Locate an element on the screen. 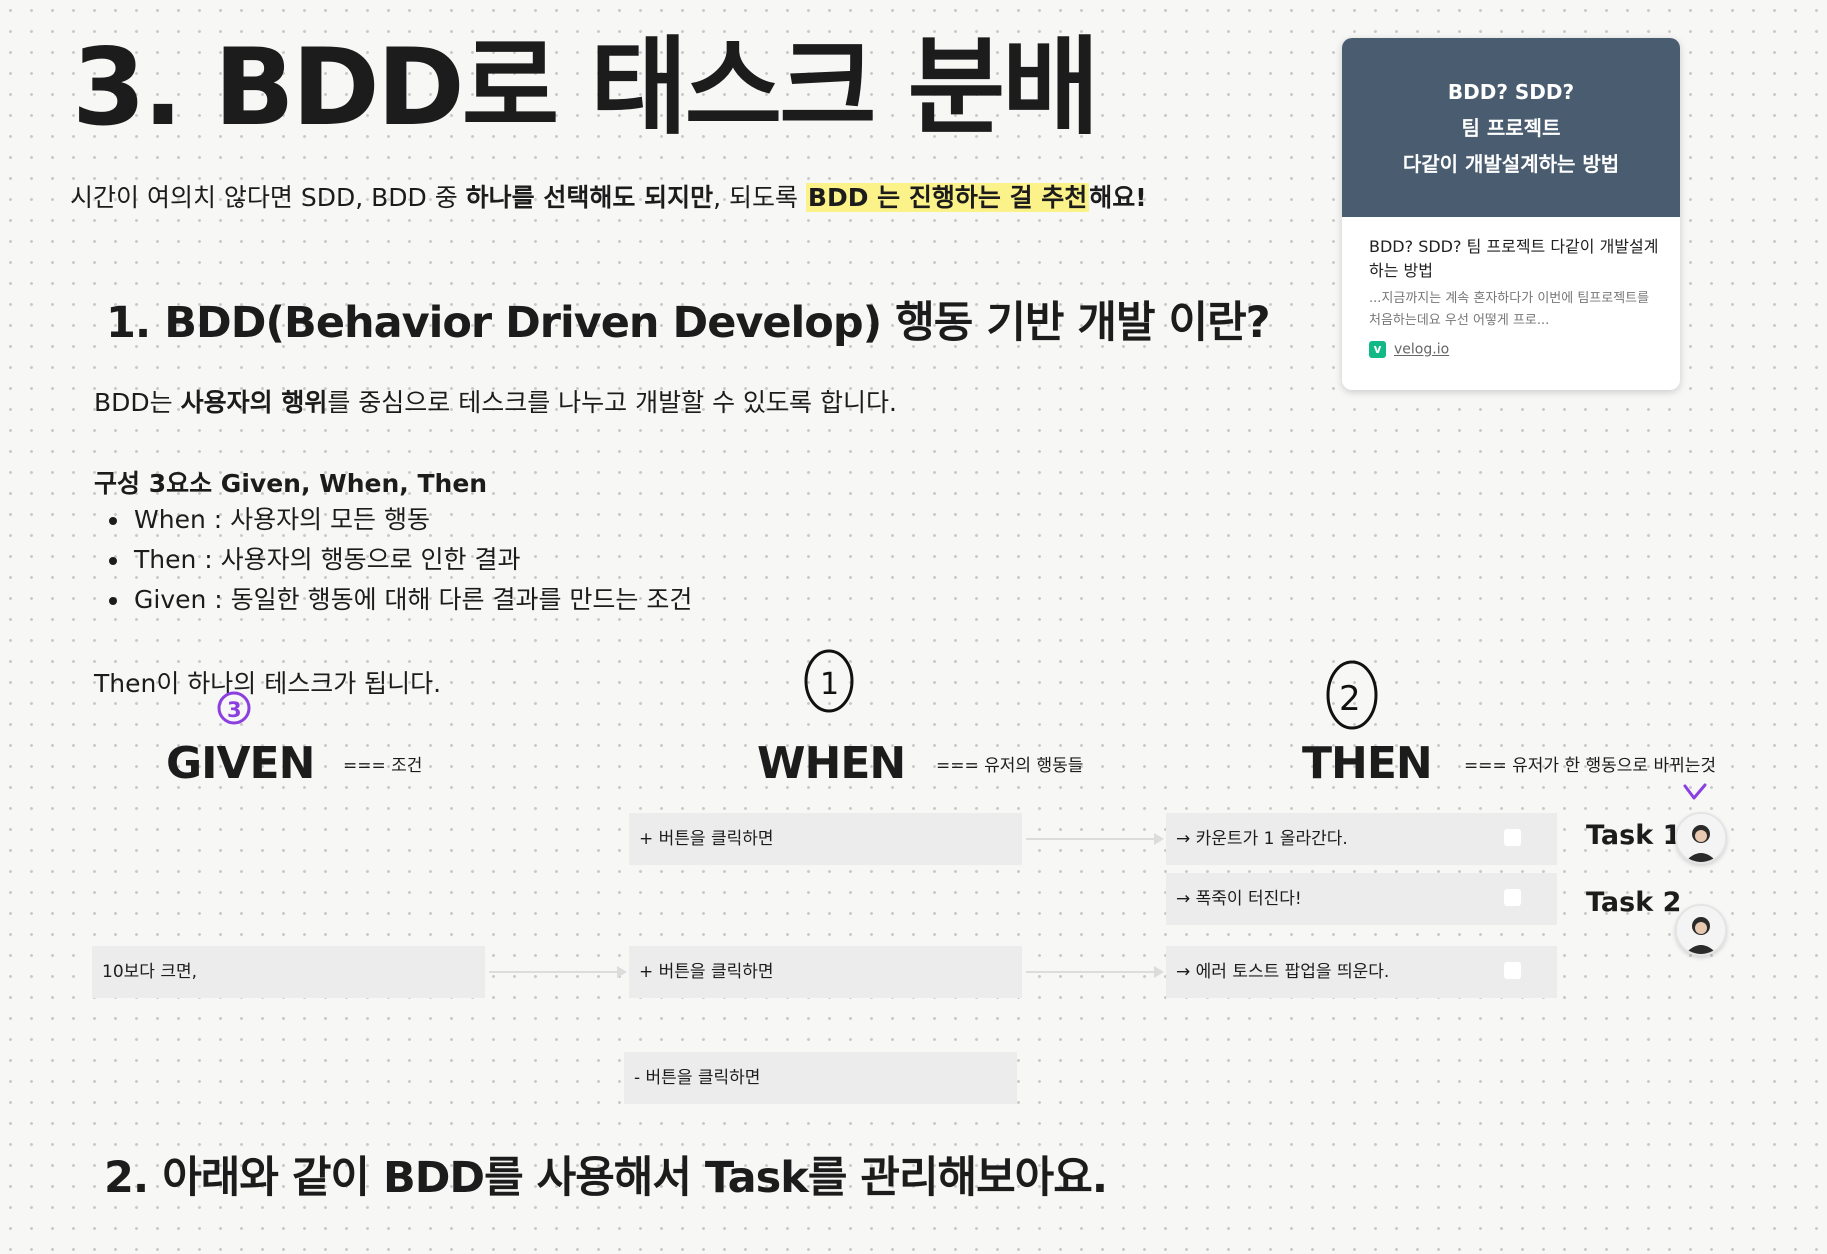  banner-line: BDD? SDD? is located at coordinates (1511, 92).